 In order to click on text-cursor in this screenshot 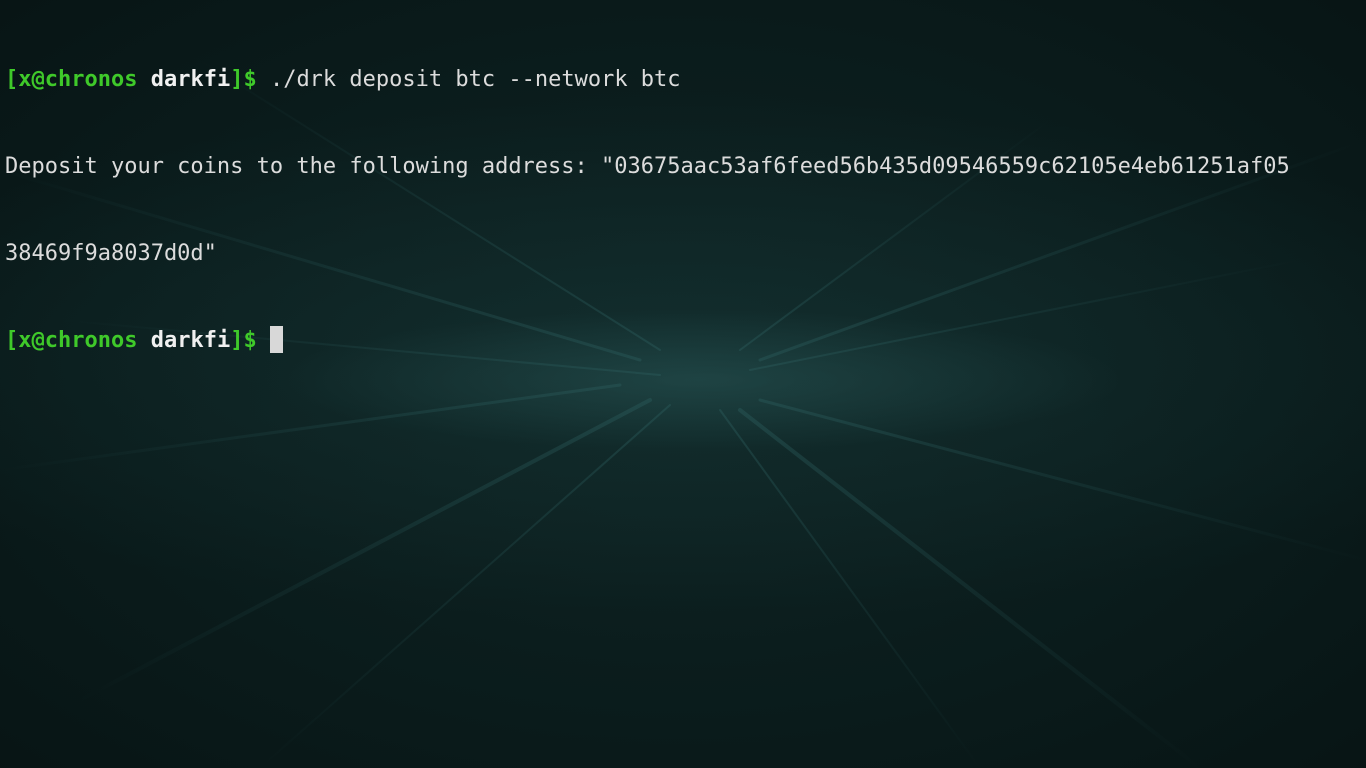, I will do `click(276, 339)`.